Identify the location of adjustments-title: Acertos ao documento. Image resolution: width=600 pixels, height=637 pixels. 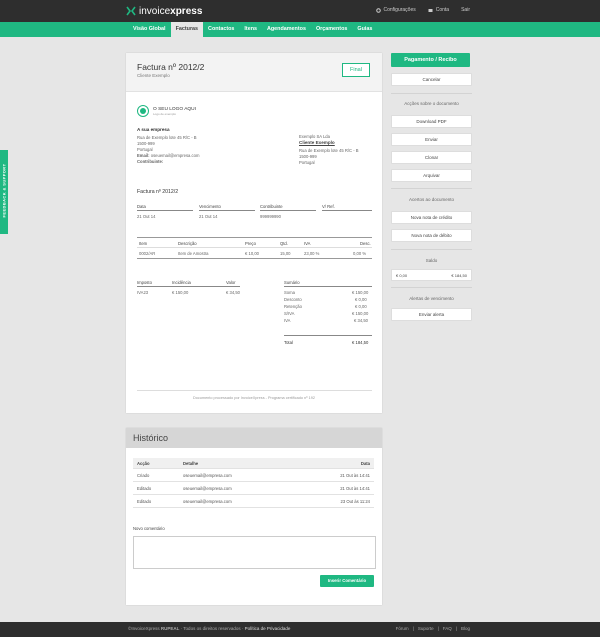
(431, 199).